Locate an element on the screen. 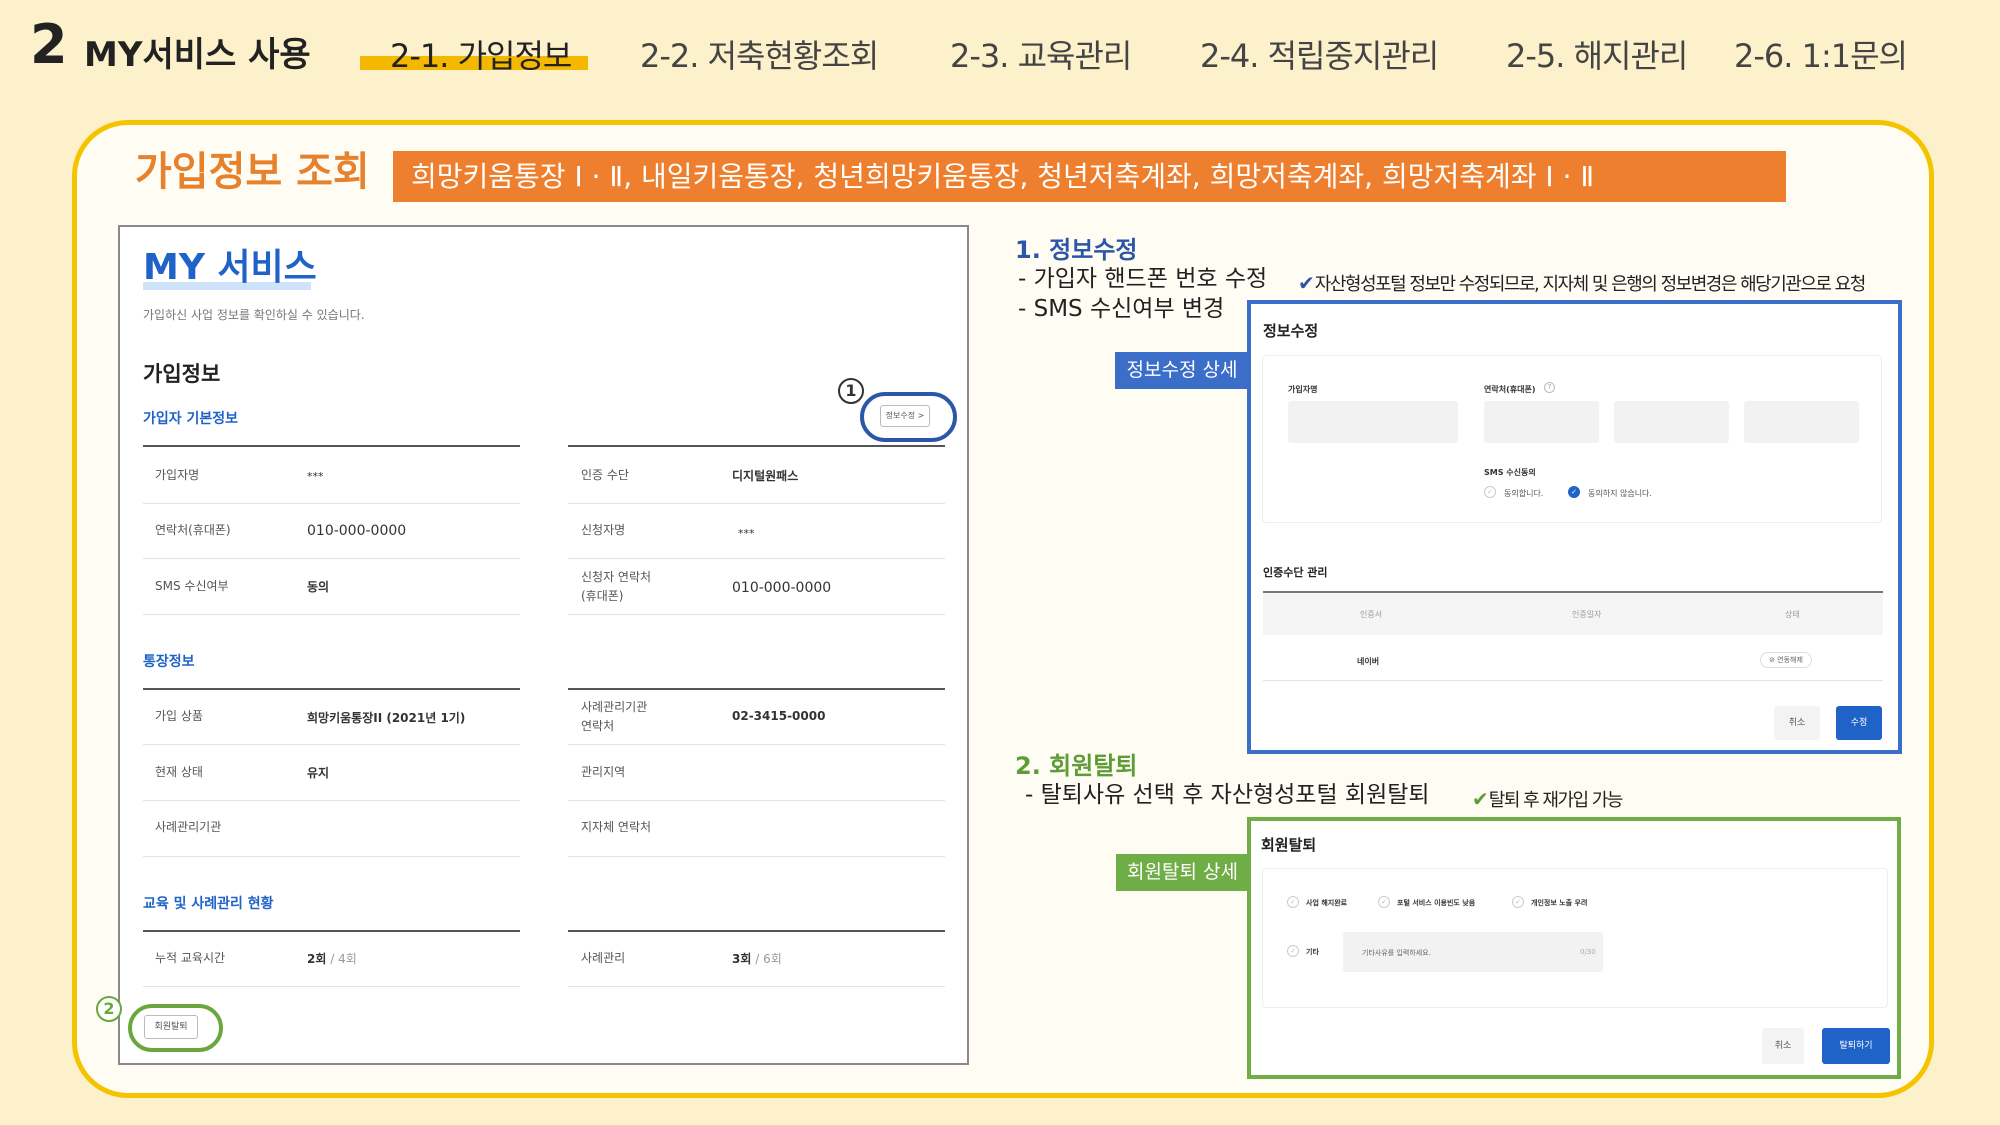  auth-title: 인증수단 관리 is located at coordinates (1295, 572).